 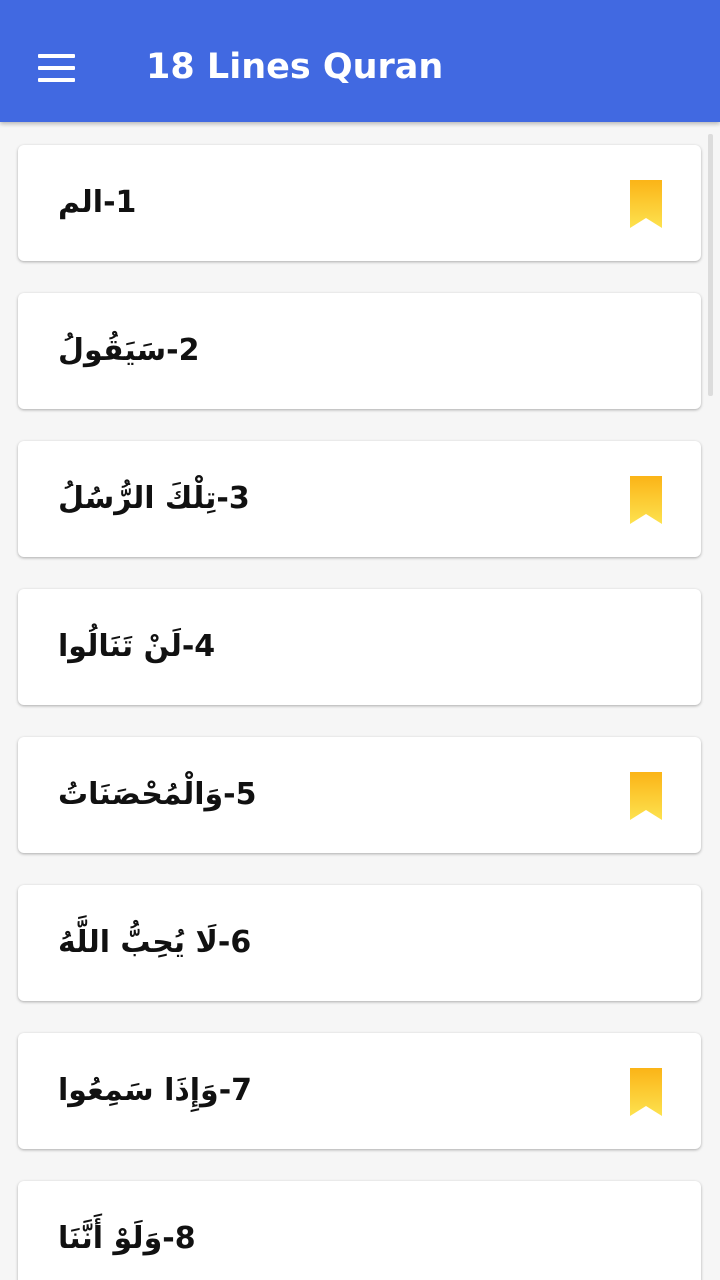 I want to click on hamburger-menu-icon, so click(x=56, y=56).